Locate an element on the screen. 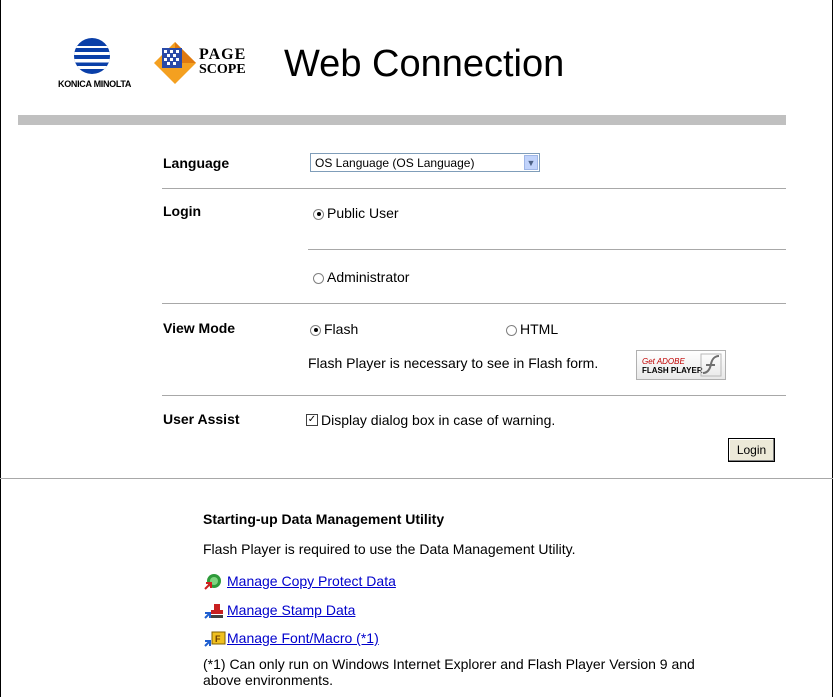 Image resolution: width=835 pixels, height=697 pixels. utility-title: Starting-up Data Management Utility is located at coordinates (324, 519).